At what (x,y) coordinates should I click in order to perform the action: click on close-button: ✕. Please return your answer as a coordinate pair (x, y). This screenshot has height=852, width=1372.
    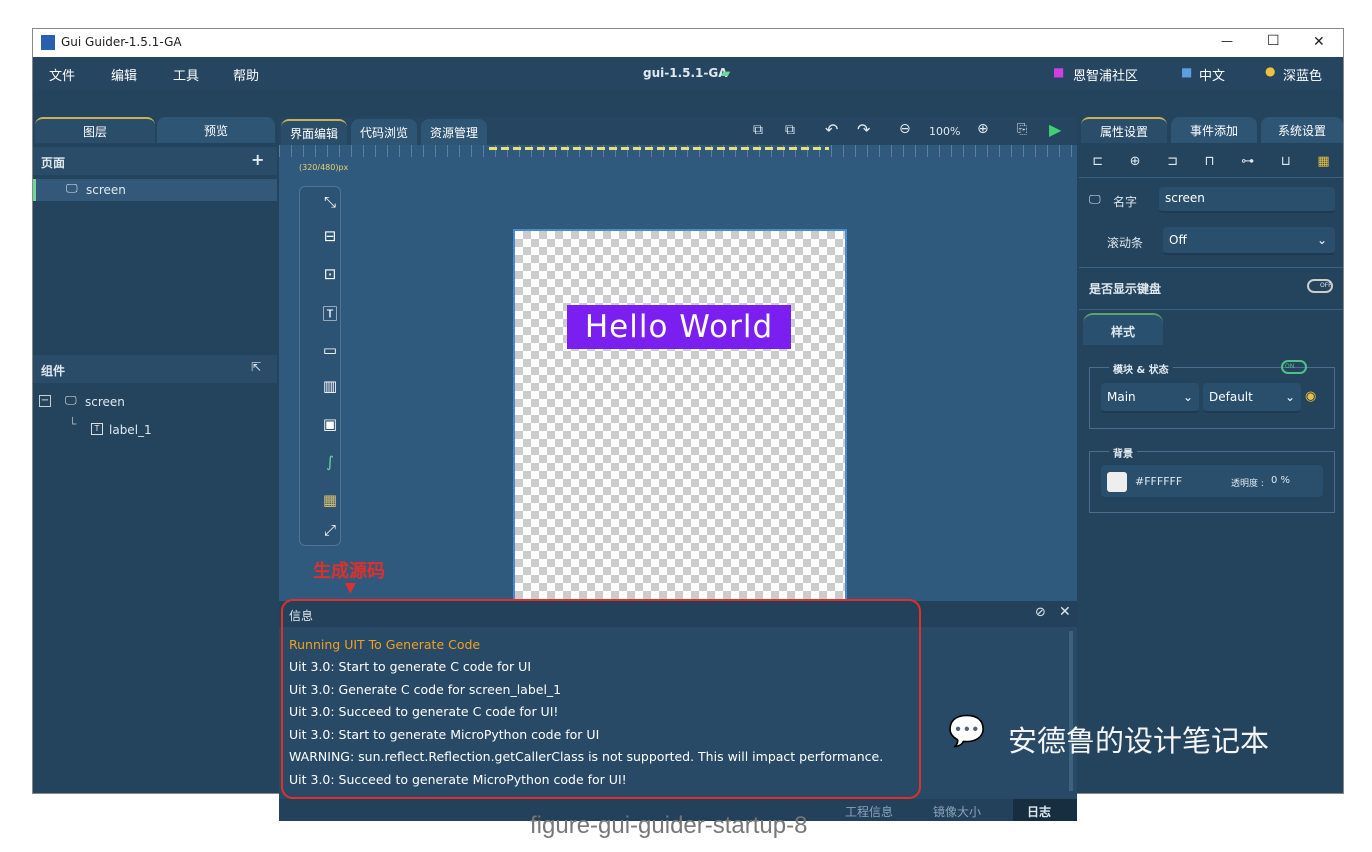
    Looking at the image, I should click on (1319, 42).